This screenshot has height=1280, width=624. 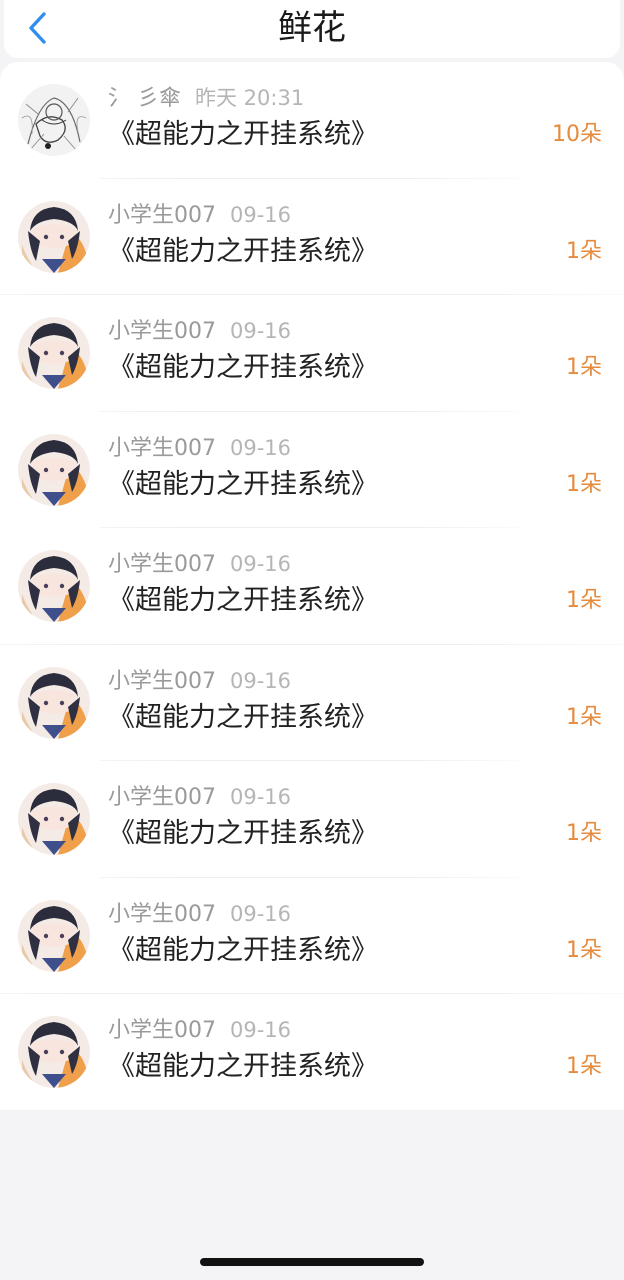 What do you see at coordinates (144, 98) in the screenshot?
I see `user-name: 氵 彡傘` at bounding box center [144, 98].